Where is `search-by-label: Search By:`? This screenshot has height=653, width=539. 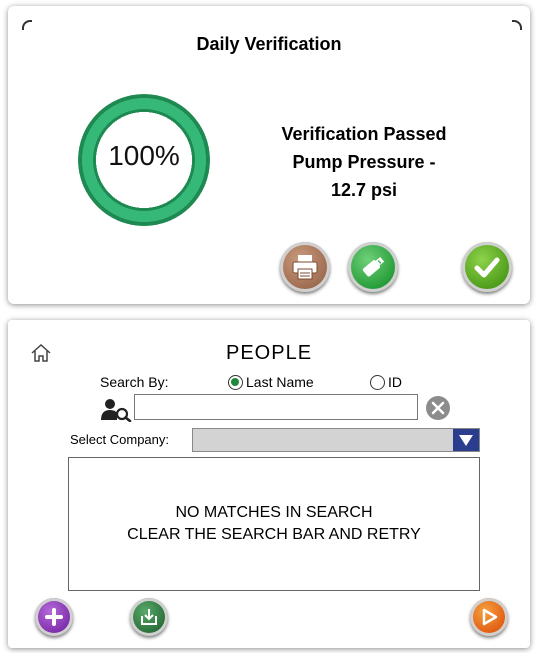
search-by-label: Search By: is located at coordinates (134, 382).